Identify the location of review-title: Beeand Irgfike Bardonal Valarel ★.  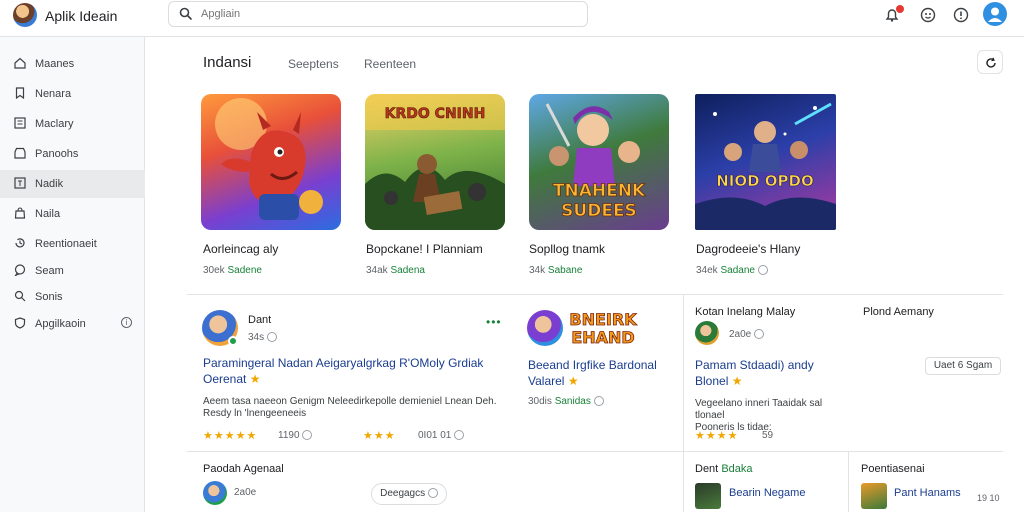
(603, 373).